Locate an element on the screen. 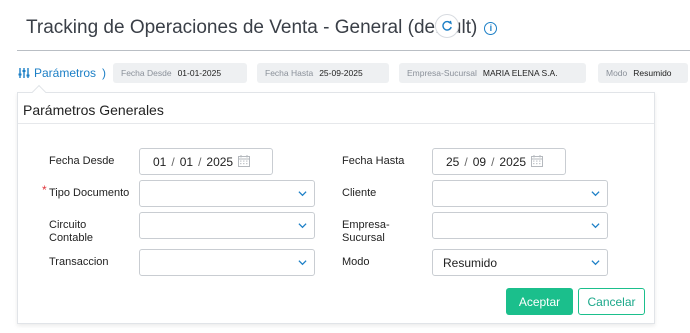 Image resolution: width=690 pixels, height=333 pixels. circuito-contable-label: Circuito Contable is located at coordinates (71, 232).